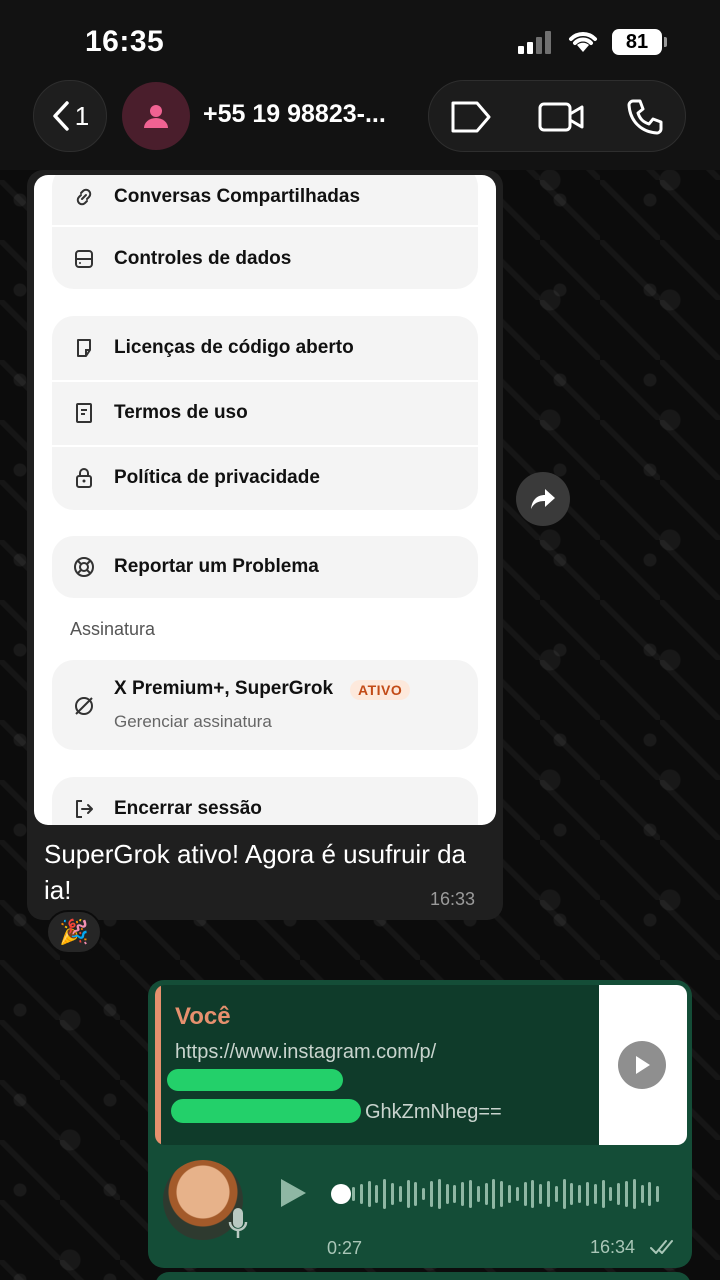 Image resolution: width=720 pixels, height=1280 pixels. I want to click on logout-icon, so click(84, 809).